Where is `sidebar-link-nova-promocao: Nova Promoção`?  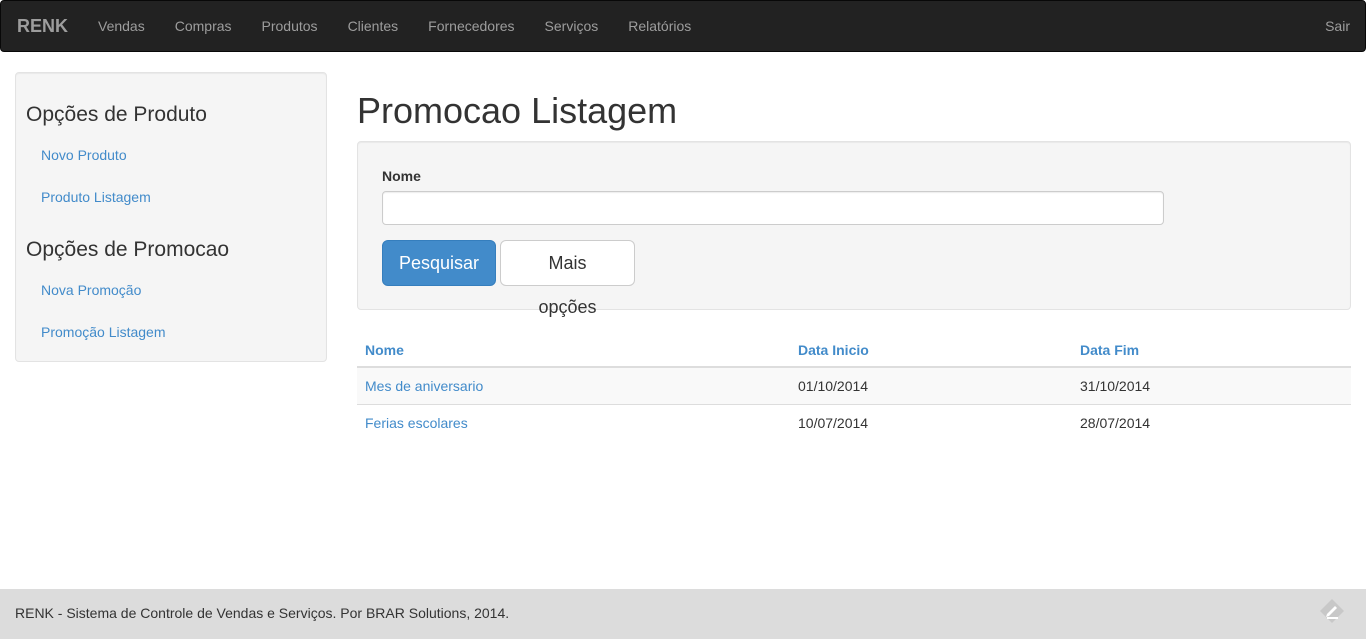
sidebar-link-nova-promocao: Nova Promoção is located at coordinates (91, 290).